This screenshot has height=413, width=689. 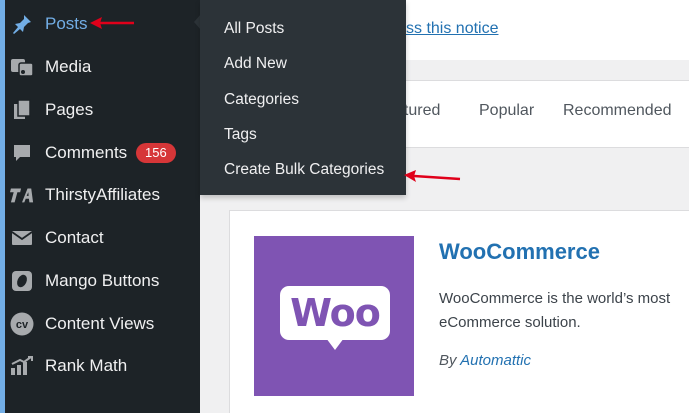 I want to click on sidebar-item-label: Content Views, so click(x=100, y=323).